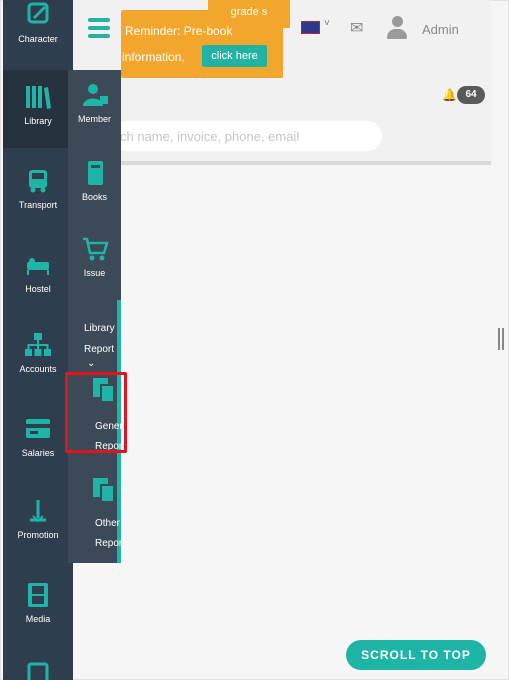 Image resolution: width=509 pixels, height=680 pixels. What do you see at coordinates (108, 426) in the screenshot?
I see `general-report-line-1: General` at bounding box center [108, 426].